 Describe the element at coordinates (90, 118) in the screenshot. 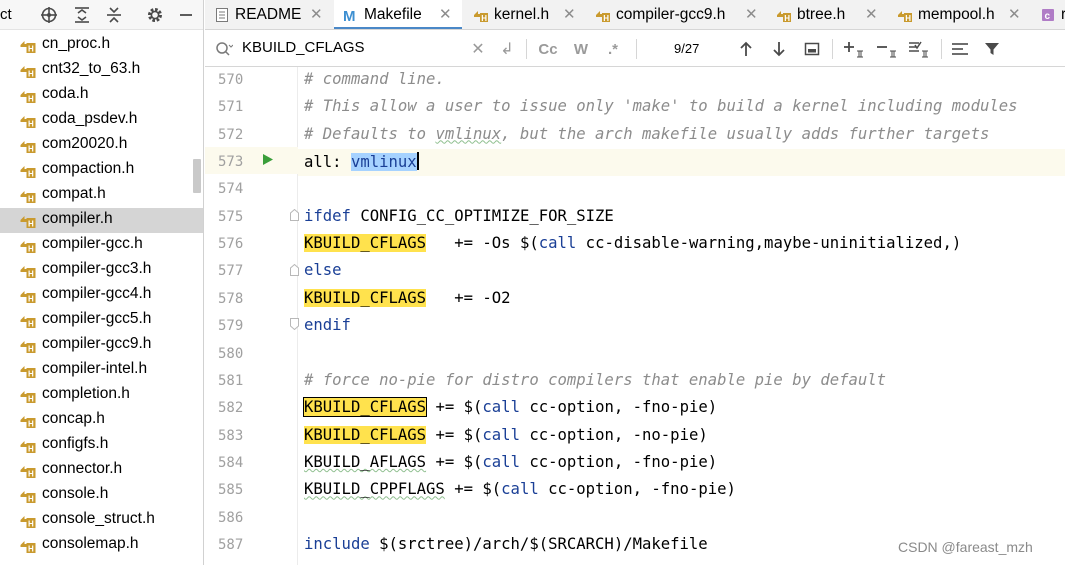

I see `file-name: coda_psdev.h` at that location.